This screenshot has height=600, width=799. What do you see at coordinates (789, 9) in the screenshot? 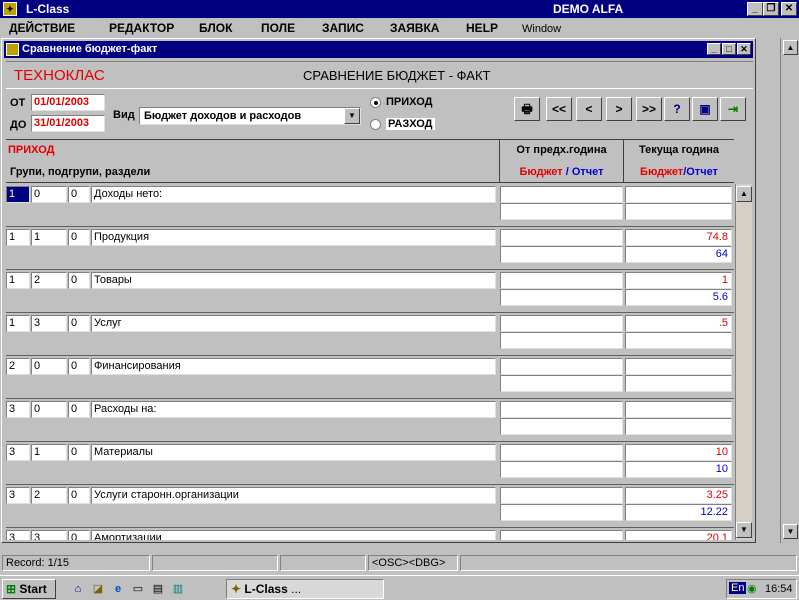
I see `close-icon: ✕` at bounding box center [789, 9].